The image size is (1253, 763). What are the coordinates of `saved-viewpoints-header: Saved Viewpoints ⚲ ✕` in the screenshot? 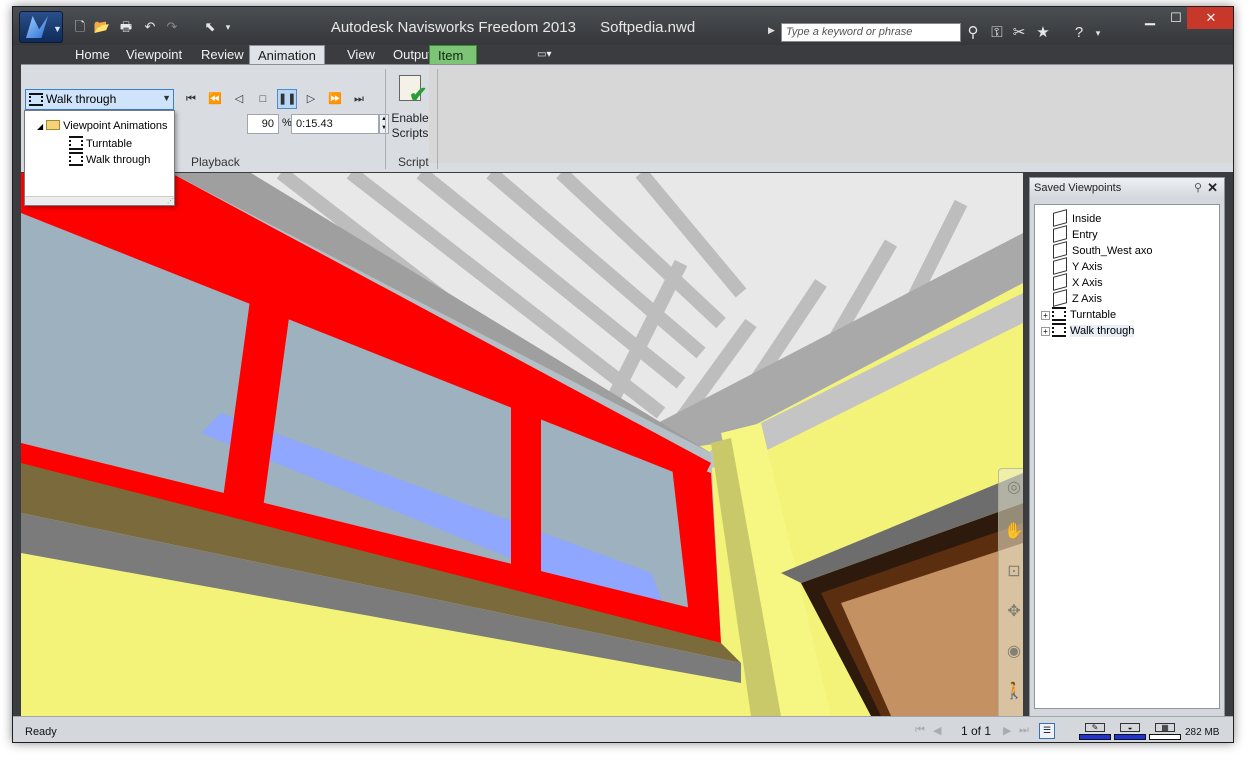 It's located at (1127, 188).